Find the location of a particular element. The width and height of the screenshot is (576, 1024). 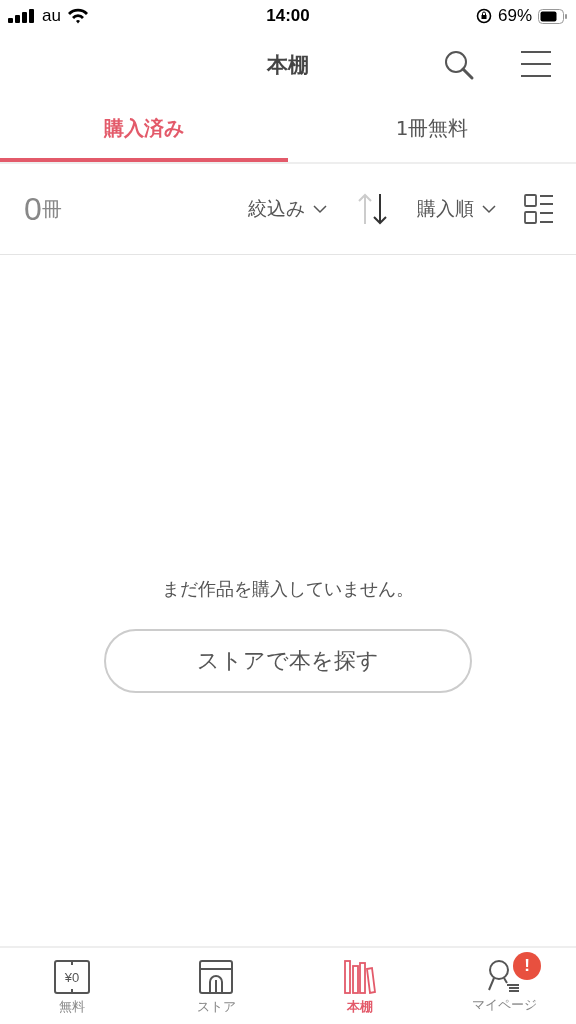

empty-message: まだ作品を購入していません。 is located at coordinates (288, 589).